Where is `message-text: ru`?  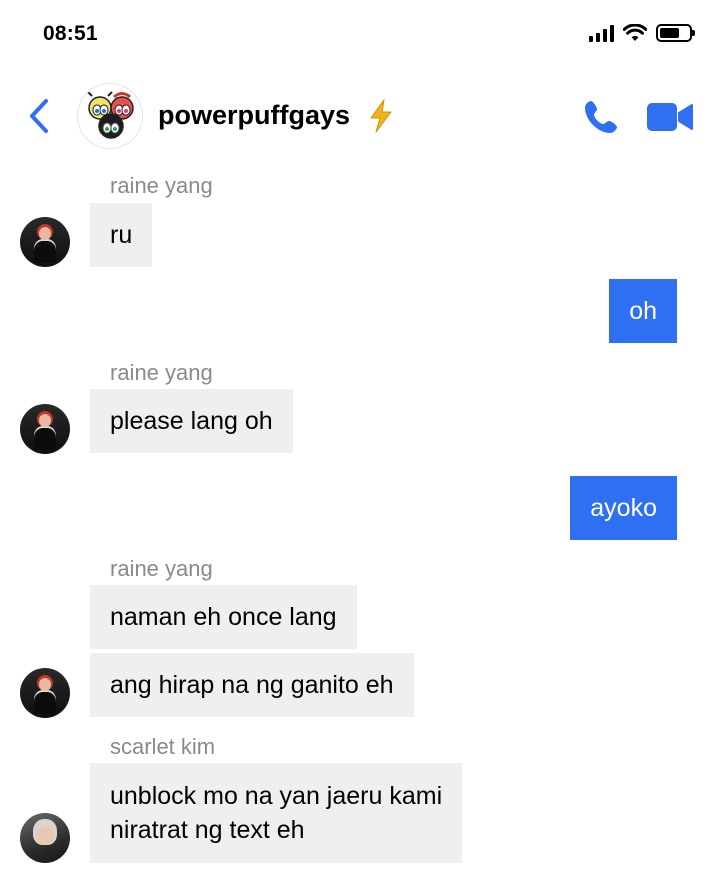
message-text: ru is located at coordinates (121, 235).